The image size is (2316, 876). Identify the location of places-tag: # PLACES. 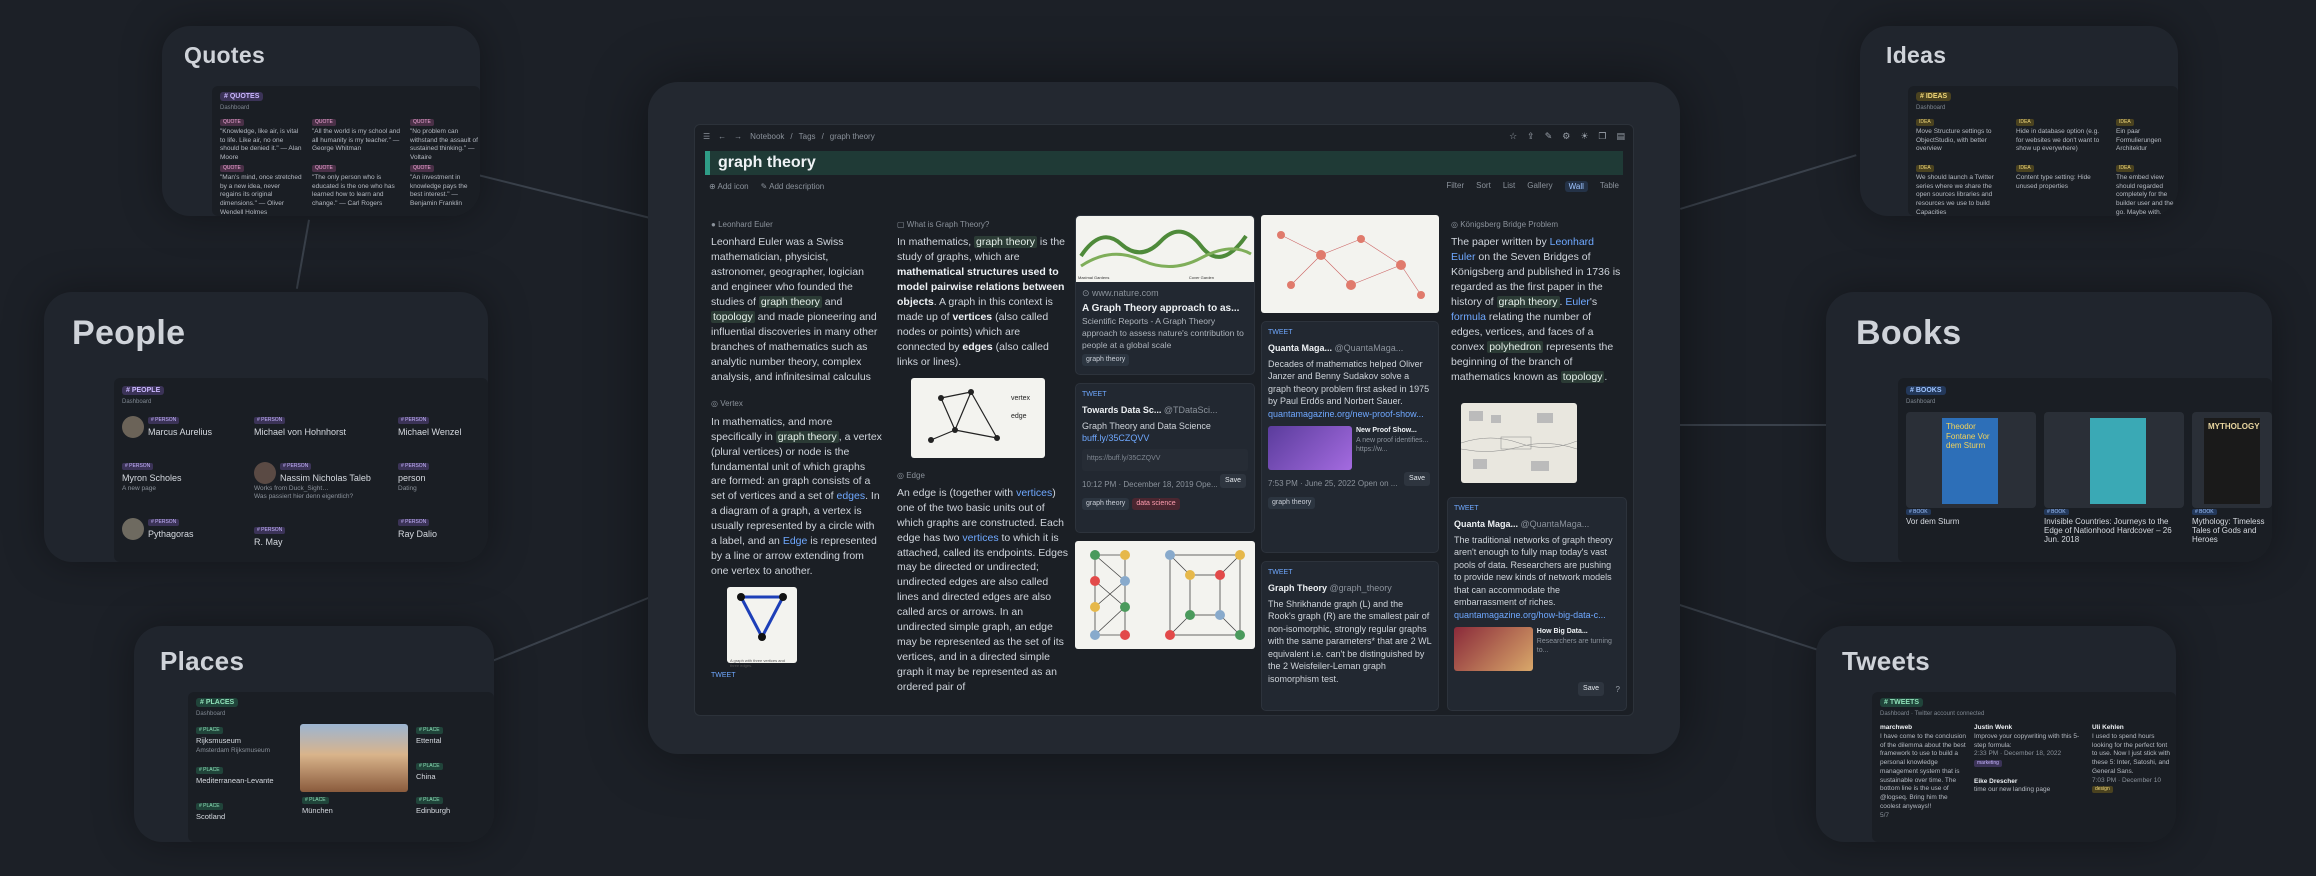
(217, 702).